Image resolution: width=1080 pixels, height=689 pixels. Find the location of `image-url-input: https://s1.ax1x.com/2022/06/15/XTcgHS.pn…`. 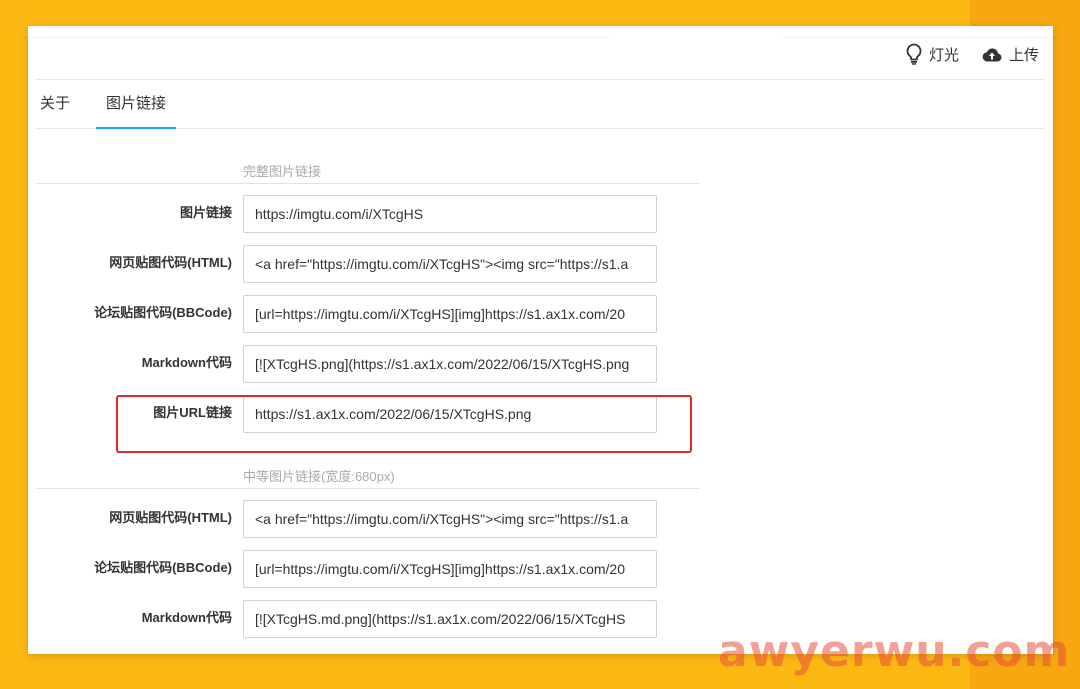

image-url-input: https://s1.ax1x.com/2022/06/15/XTcgHS.pn… is located at coordinates (450, 414).